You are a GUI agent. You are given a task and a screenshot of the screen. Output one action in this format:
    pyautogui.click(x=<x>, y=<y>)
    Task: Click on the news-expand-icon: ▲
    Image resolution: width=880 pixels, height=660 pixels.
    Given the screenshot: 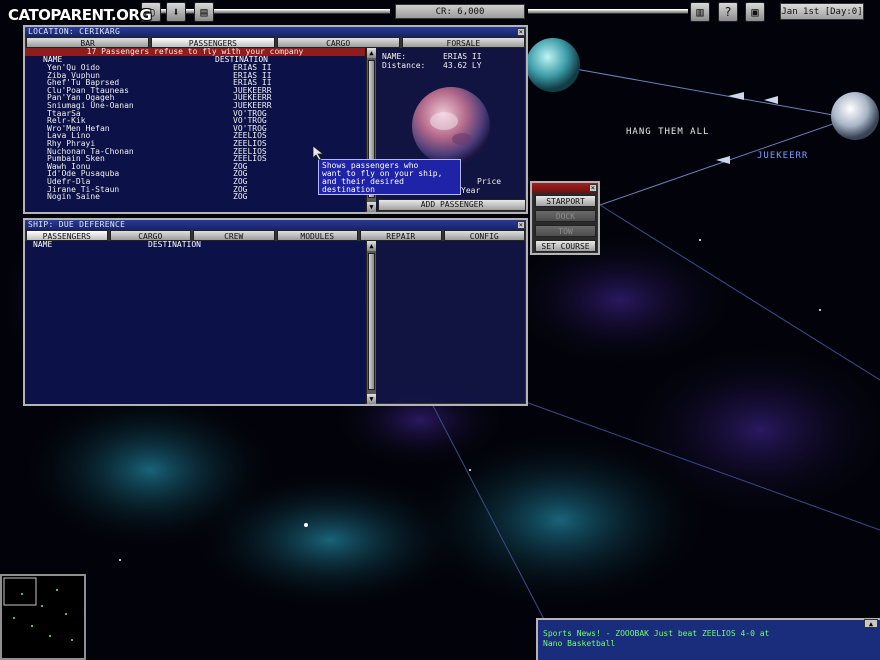 What is the action you would take?
    pyautogui.click(x=871, y=623)
    